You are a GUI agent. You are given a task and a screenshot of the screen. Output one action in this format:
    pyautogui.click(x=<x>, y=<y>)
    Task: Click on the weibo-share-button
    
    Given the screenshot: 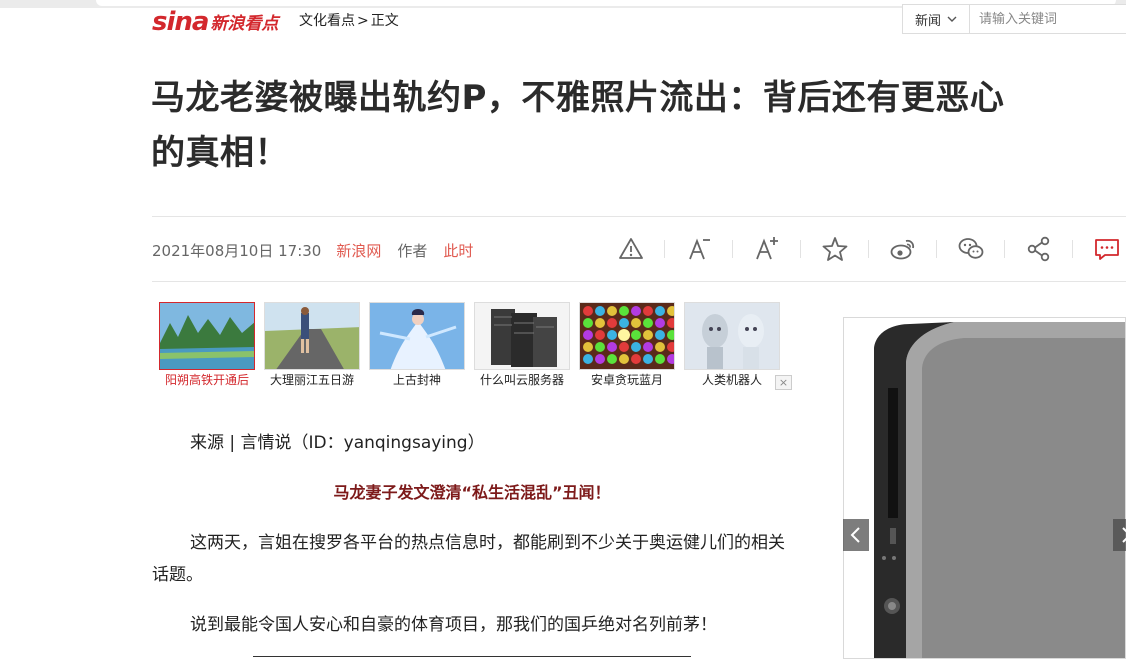 What is the action you would take?
    pyautogui.click(x=902, y=249)
    